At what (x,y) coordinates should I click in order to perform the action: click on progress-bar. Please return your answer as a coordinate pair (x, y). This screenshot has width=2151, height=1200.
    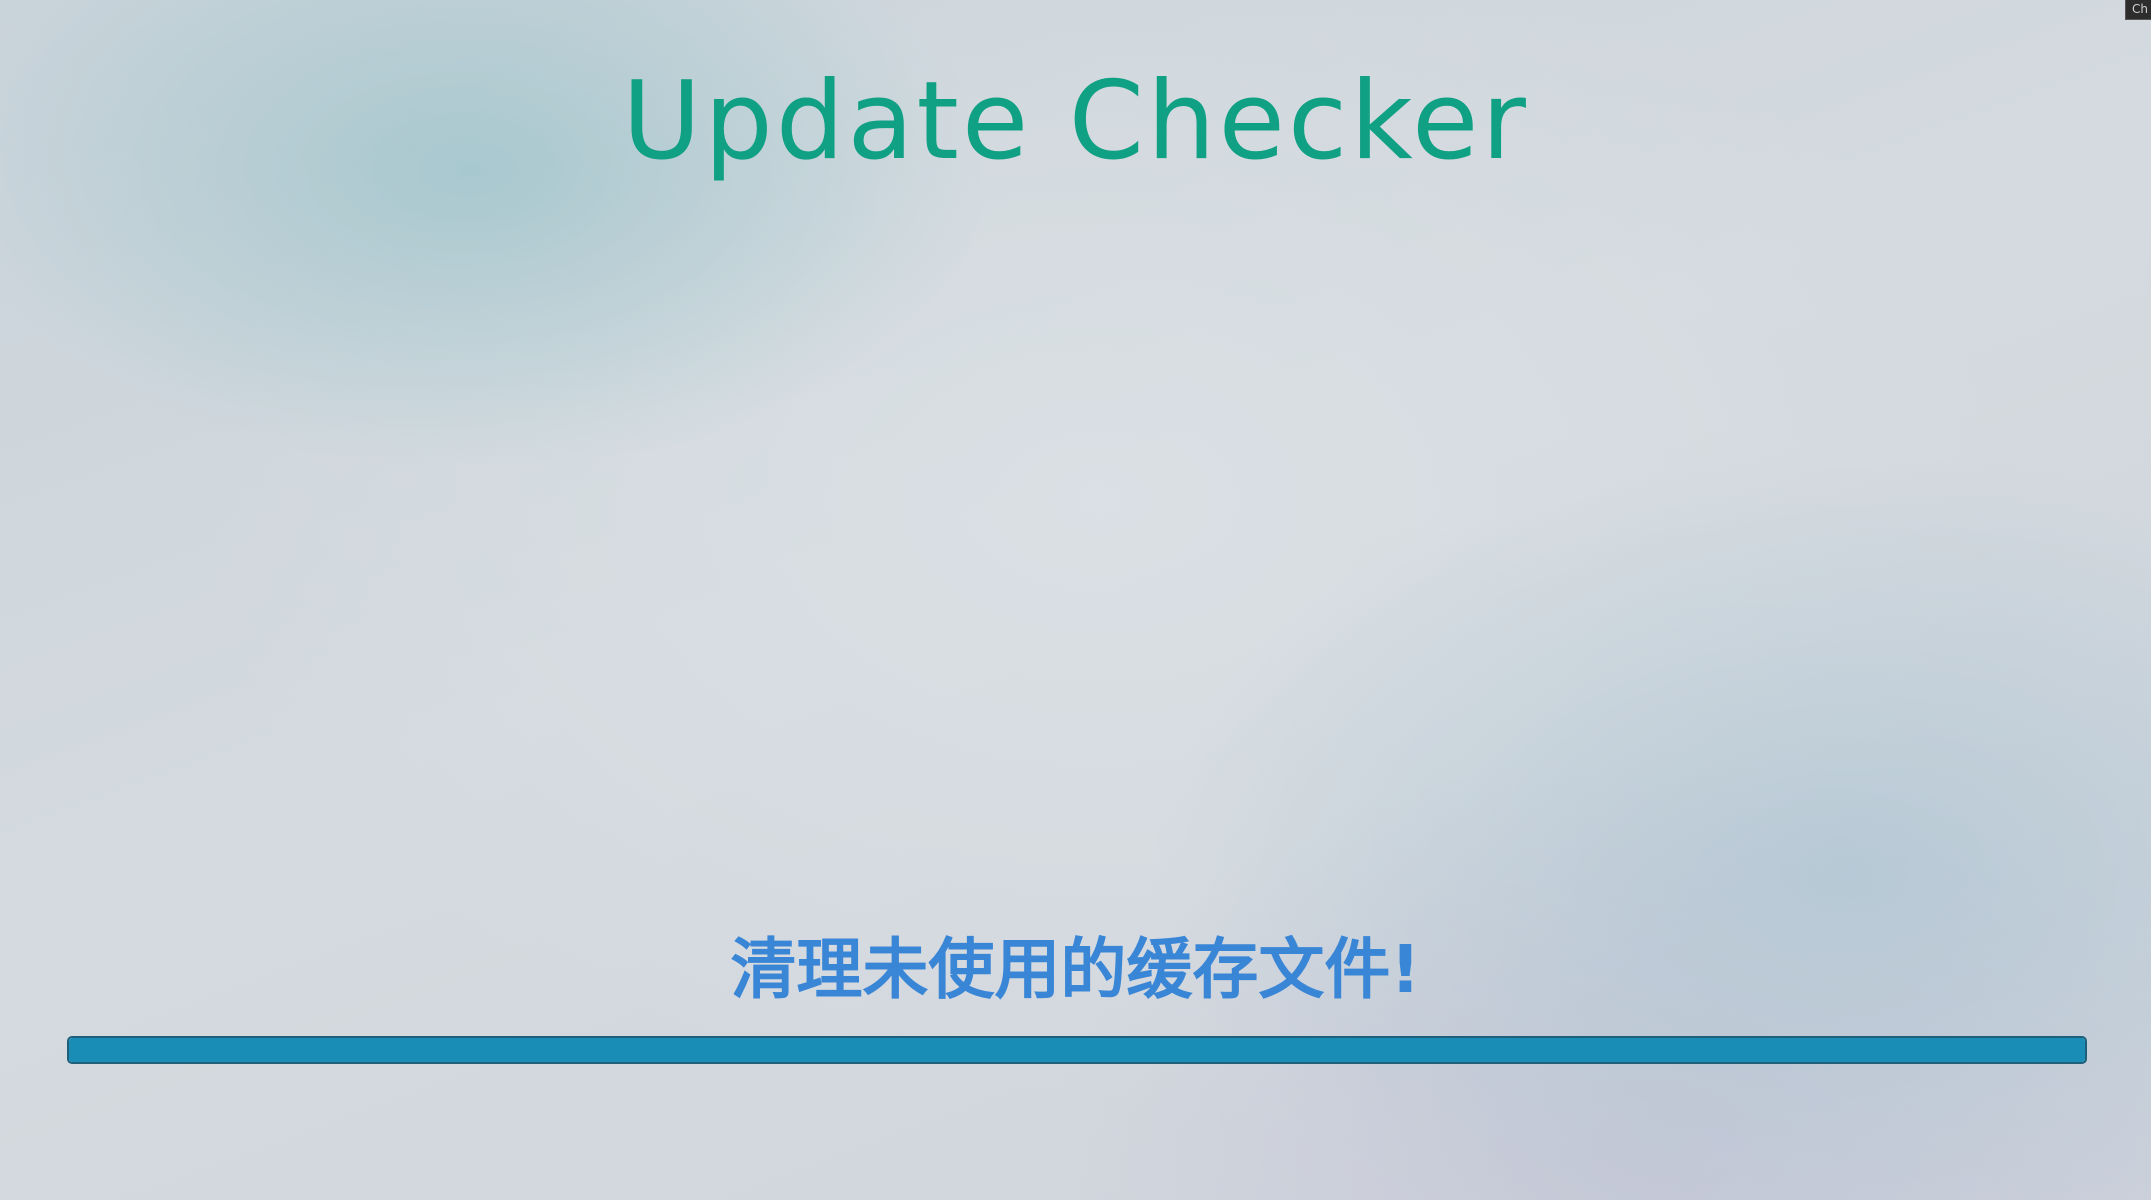
    Looking at the image, I should click on (1077, 1050).